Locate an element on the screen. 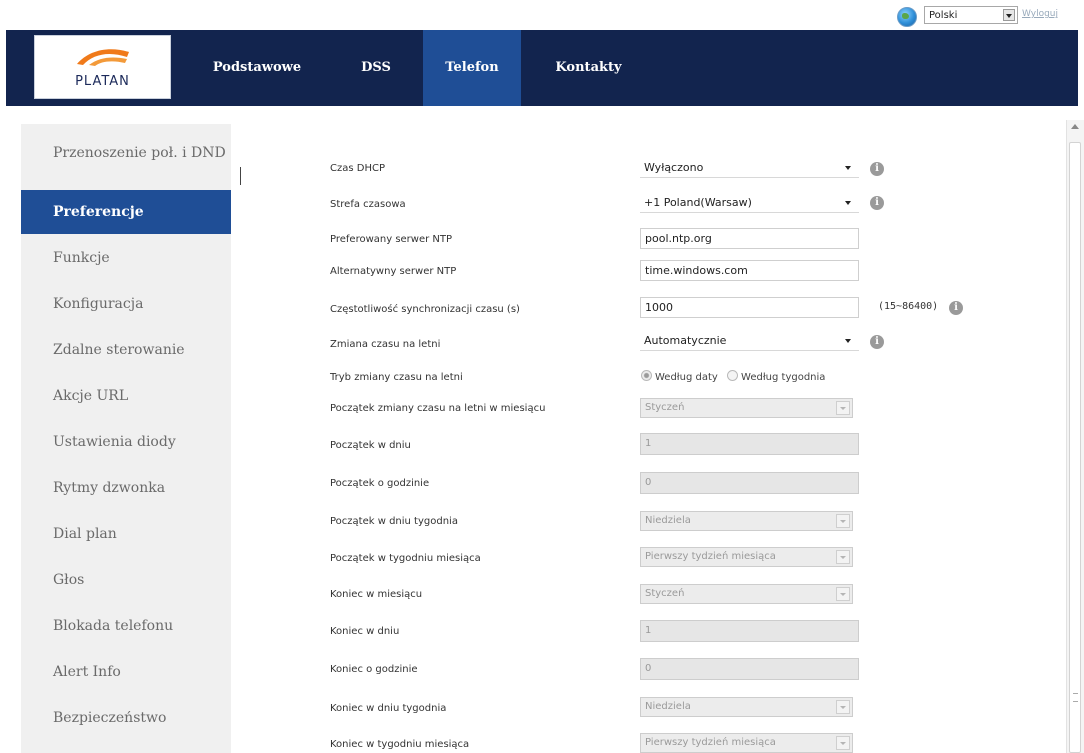 This screenshot has width=1084, height=753. label-sync-freq: Częstotliwość synchronizacji czasu (s) is located at coordinates (425, 309).